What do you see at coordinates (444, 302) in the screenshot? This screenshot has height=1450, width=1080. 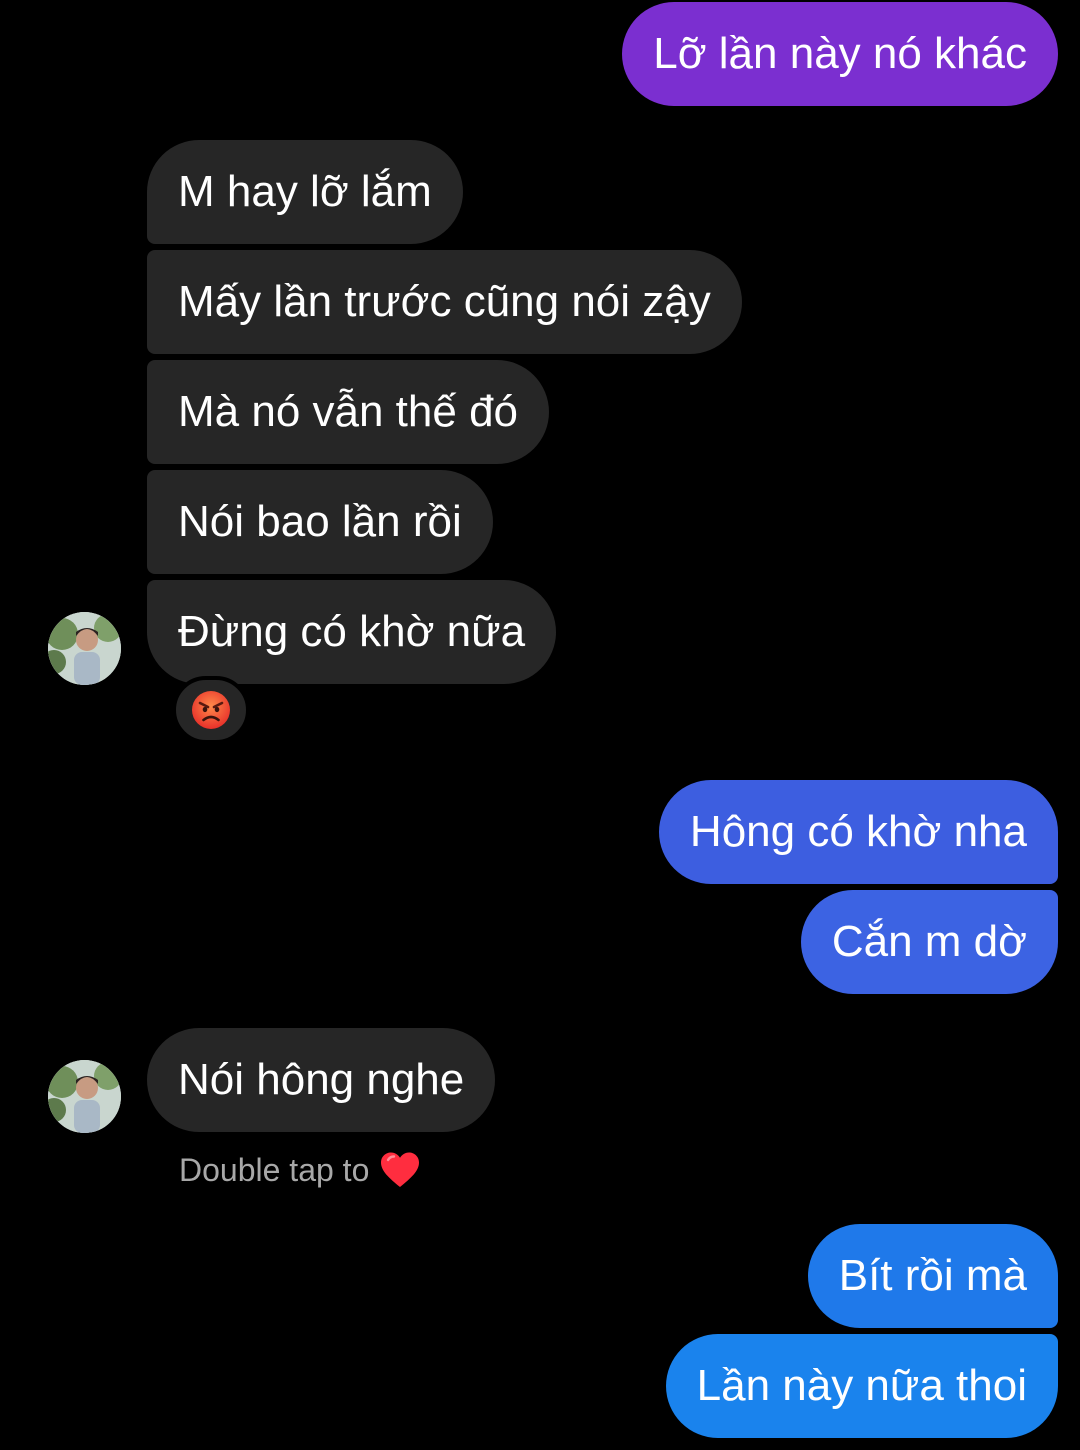 I see `incoming-message: Mấy lần trước cũng nói zậy` at bounding box center [444, 302].